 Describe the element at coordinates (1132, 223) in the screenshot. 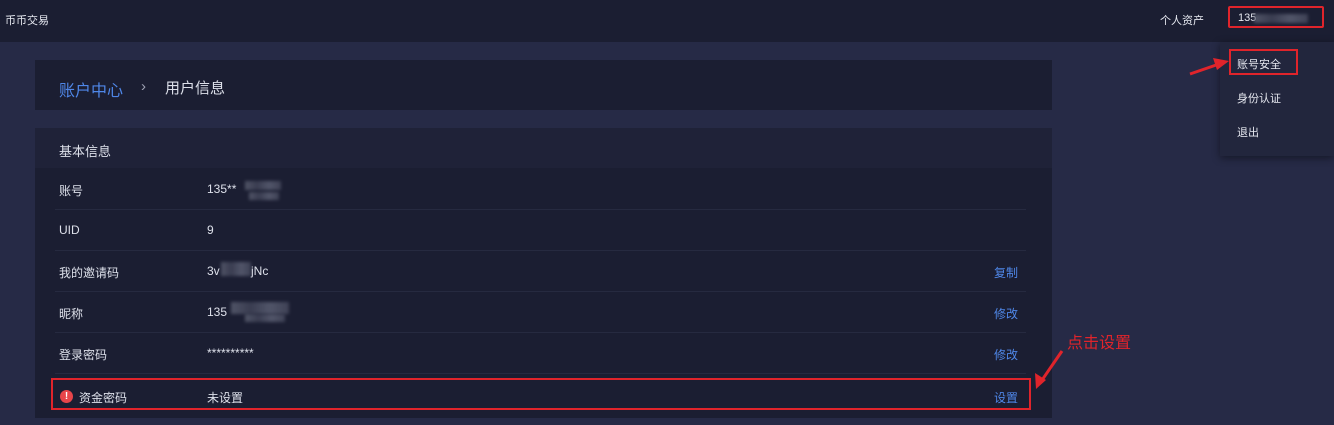

I see `annotation-arrows` at that location.